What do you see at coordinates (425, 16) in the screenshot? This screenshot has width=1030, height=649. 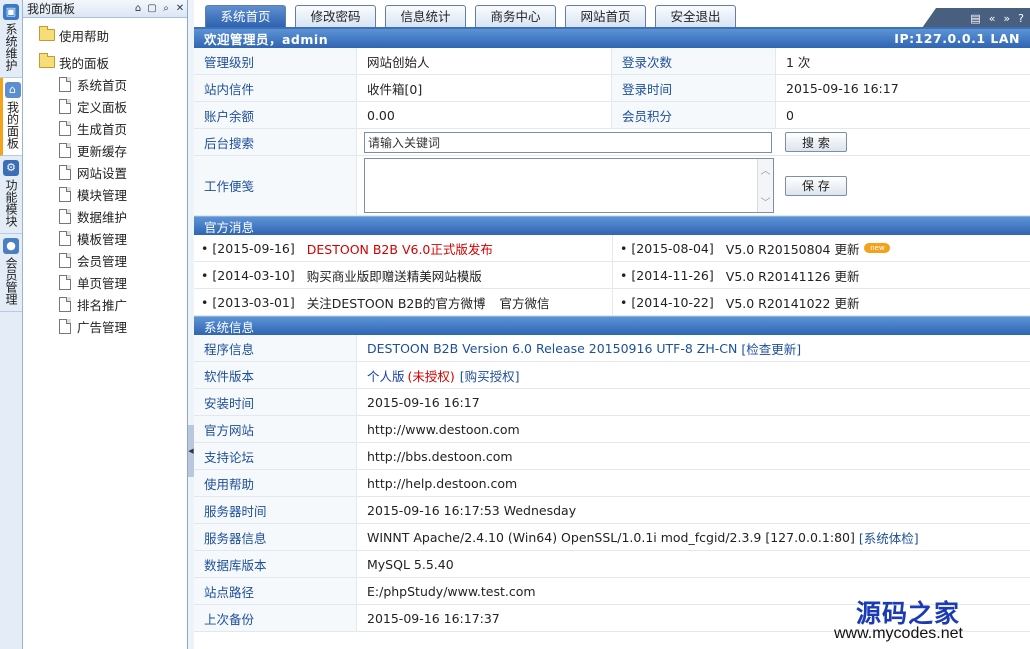 I see `tab-stats: 信息统计` at bounding box center [425, 16].